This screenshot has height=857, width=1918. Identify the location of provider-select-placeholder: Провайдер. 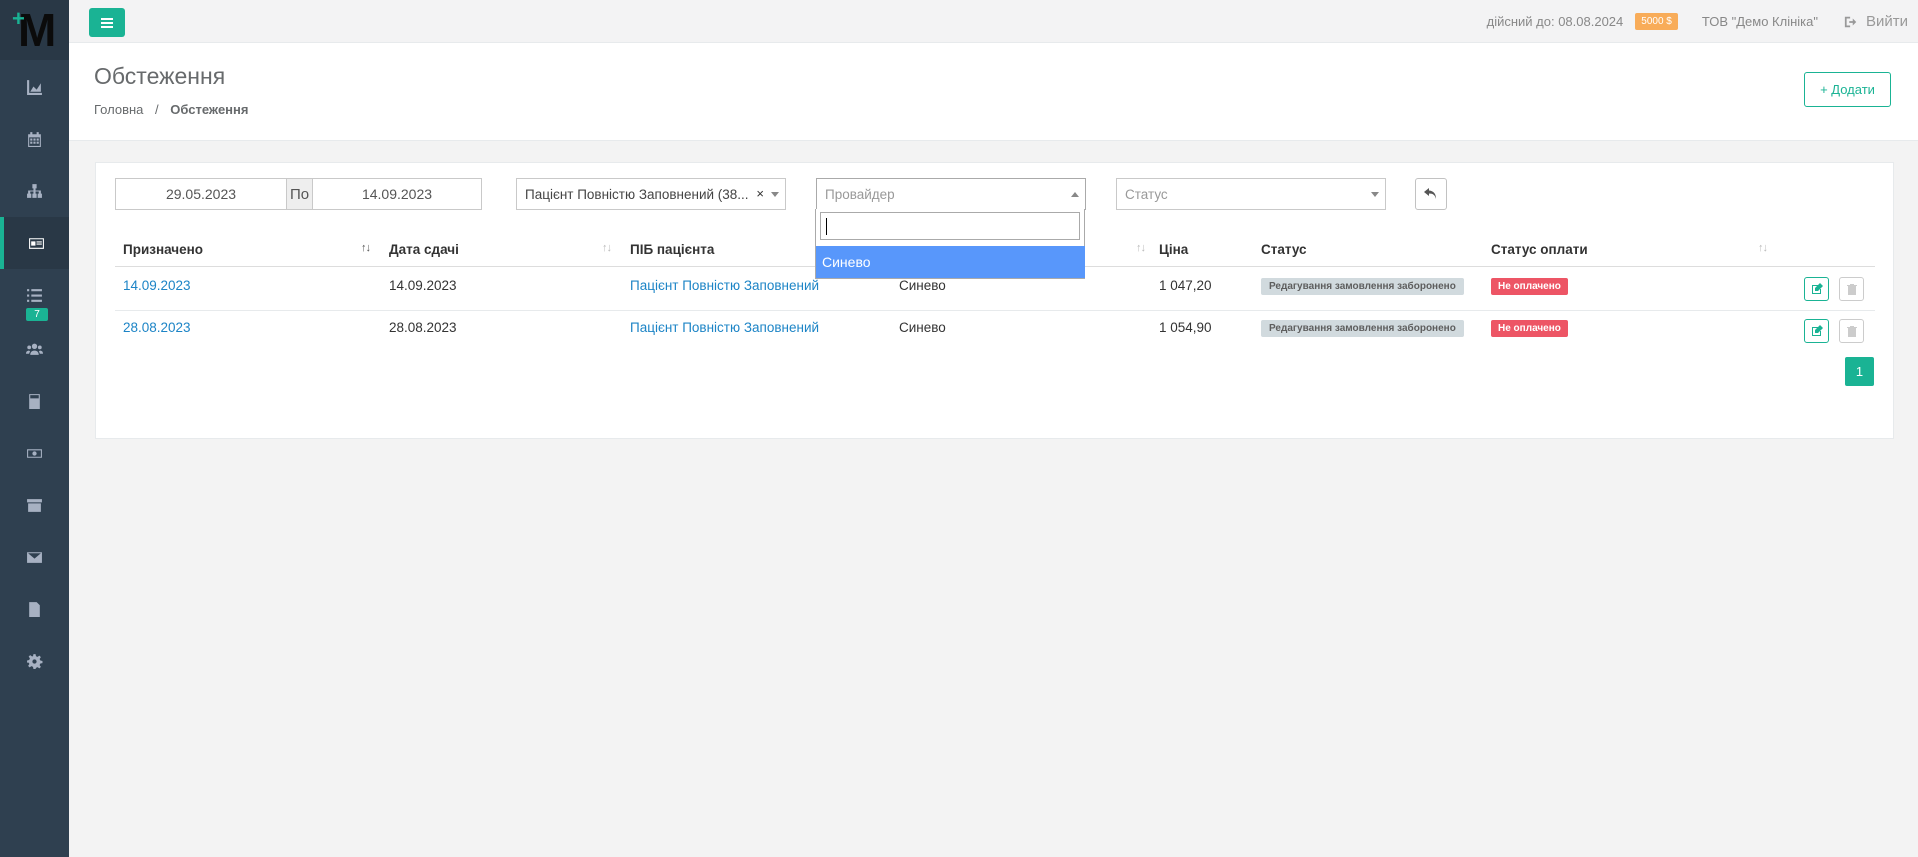
(860, 194).